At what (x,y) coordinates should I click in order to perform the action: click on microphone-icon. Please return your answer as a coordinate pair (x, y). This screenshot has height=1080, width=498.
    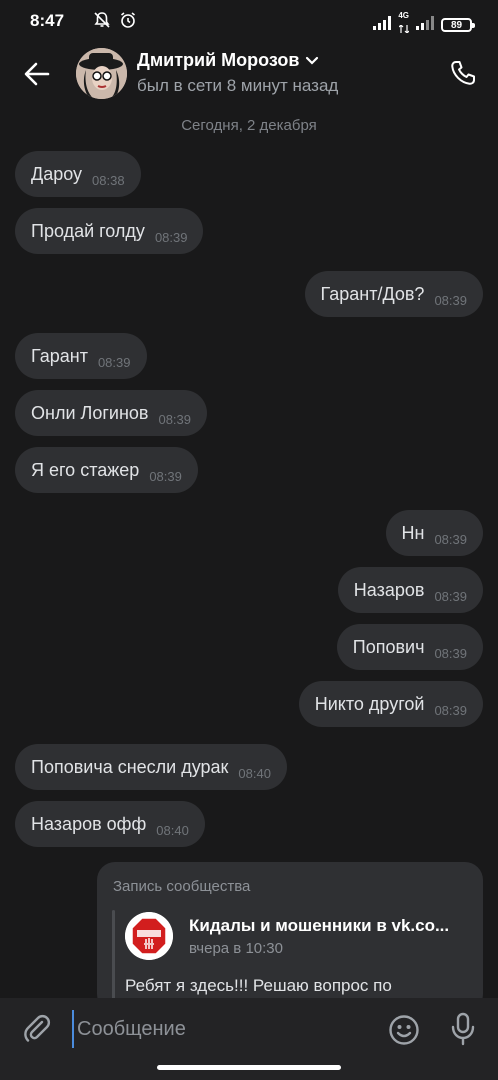
    Looking at the image, I should click on (463, 1029).